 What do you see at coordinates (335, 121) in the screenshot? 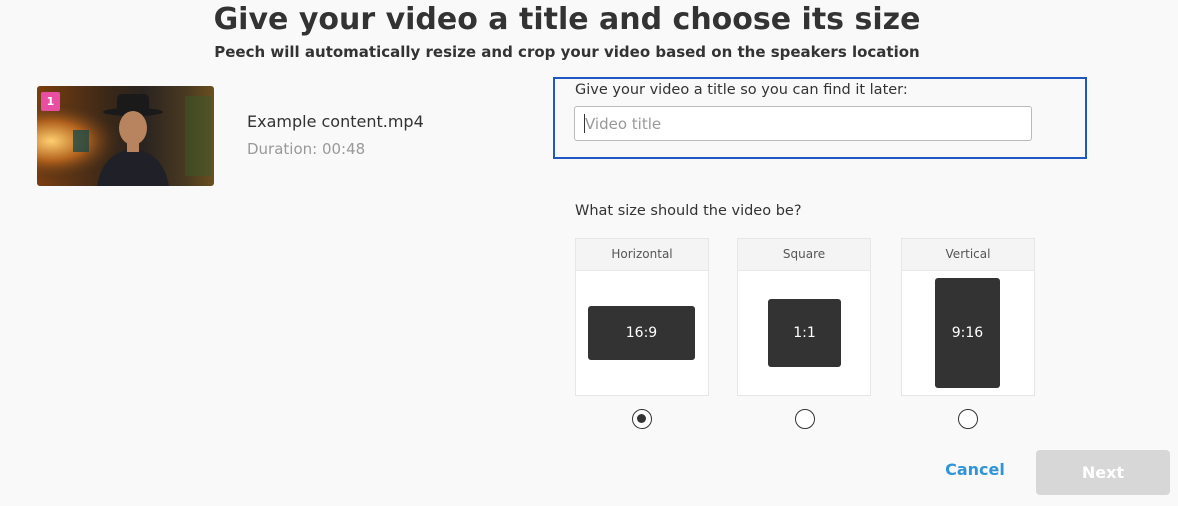
I see `video-file-name: Example content.mp4` at bounding box center [335, 121].